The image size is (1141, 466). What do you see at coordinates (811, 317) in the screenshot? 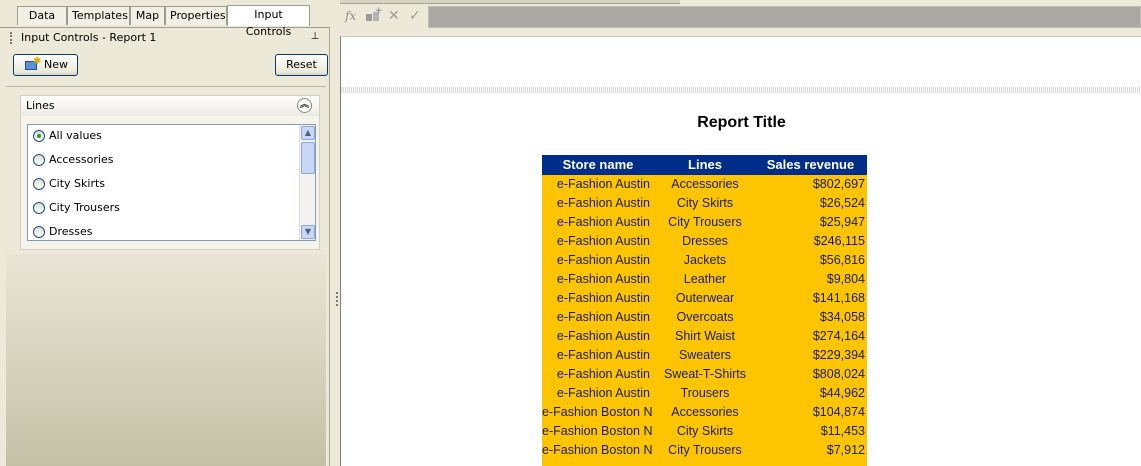
I see `cell-sales-revenue: $34,058` at bounding box center [811, 317].